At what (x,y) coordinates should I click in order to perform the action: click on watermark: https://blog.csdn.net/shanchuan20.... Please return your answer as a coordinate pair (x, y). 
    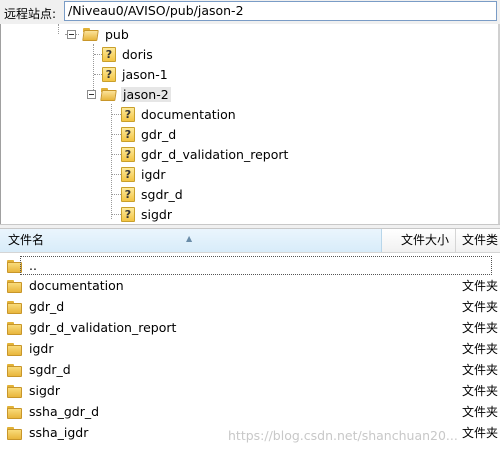
    Looking at the image, I should click on (343, 435).